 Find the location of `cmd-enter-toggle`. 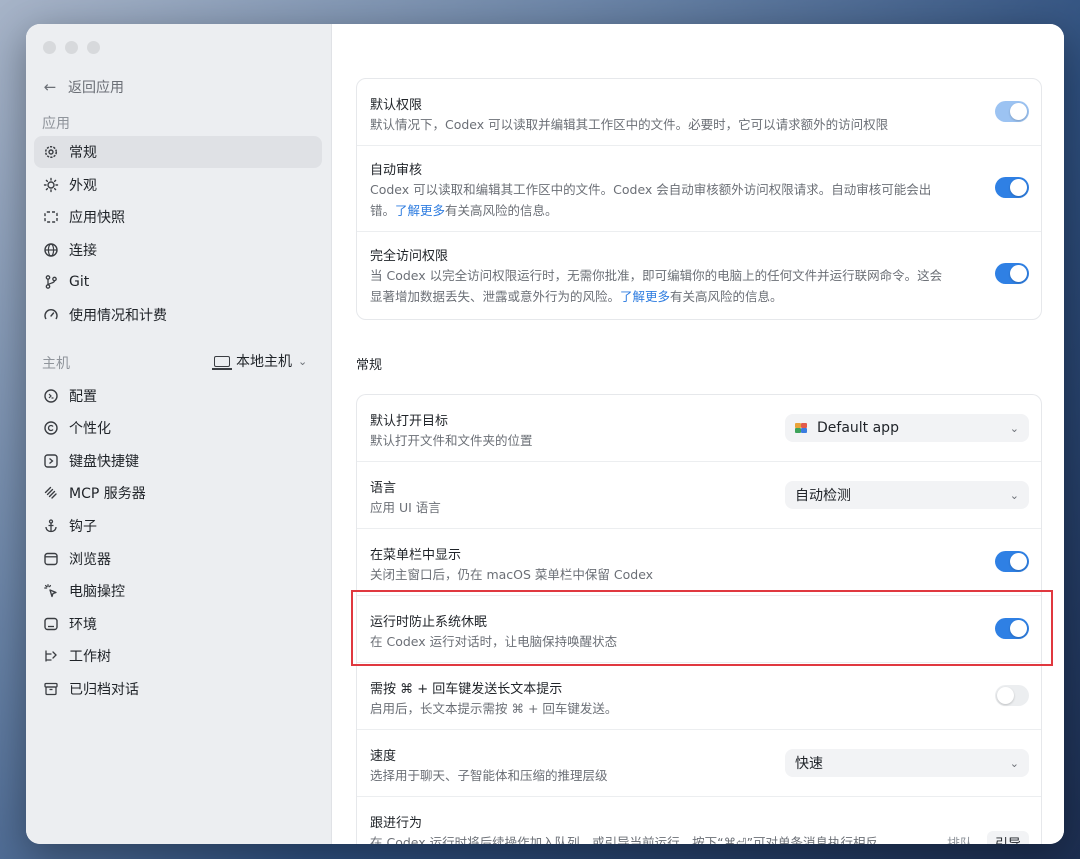

cmd-enter-toggle is located at coordinates (1012, 695).